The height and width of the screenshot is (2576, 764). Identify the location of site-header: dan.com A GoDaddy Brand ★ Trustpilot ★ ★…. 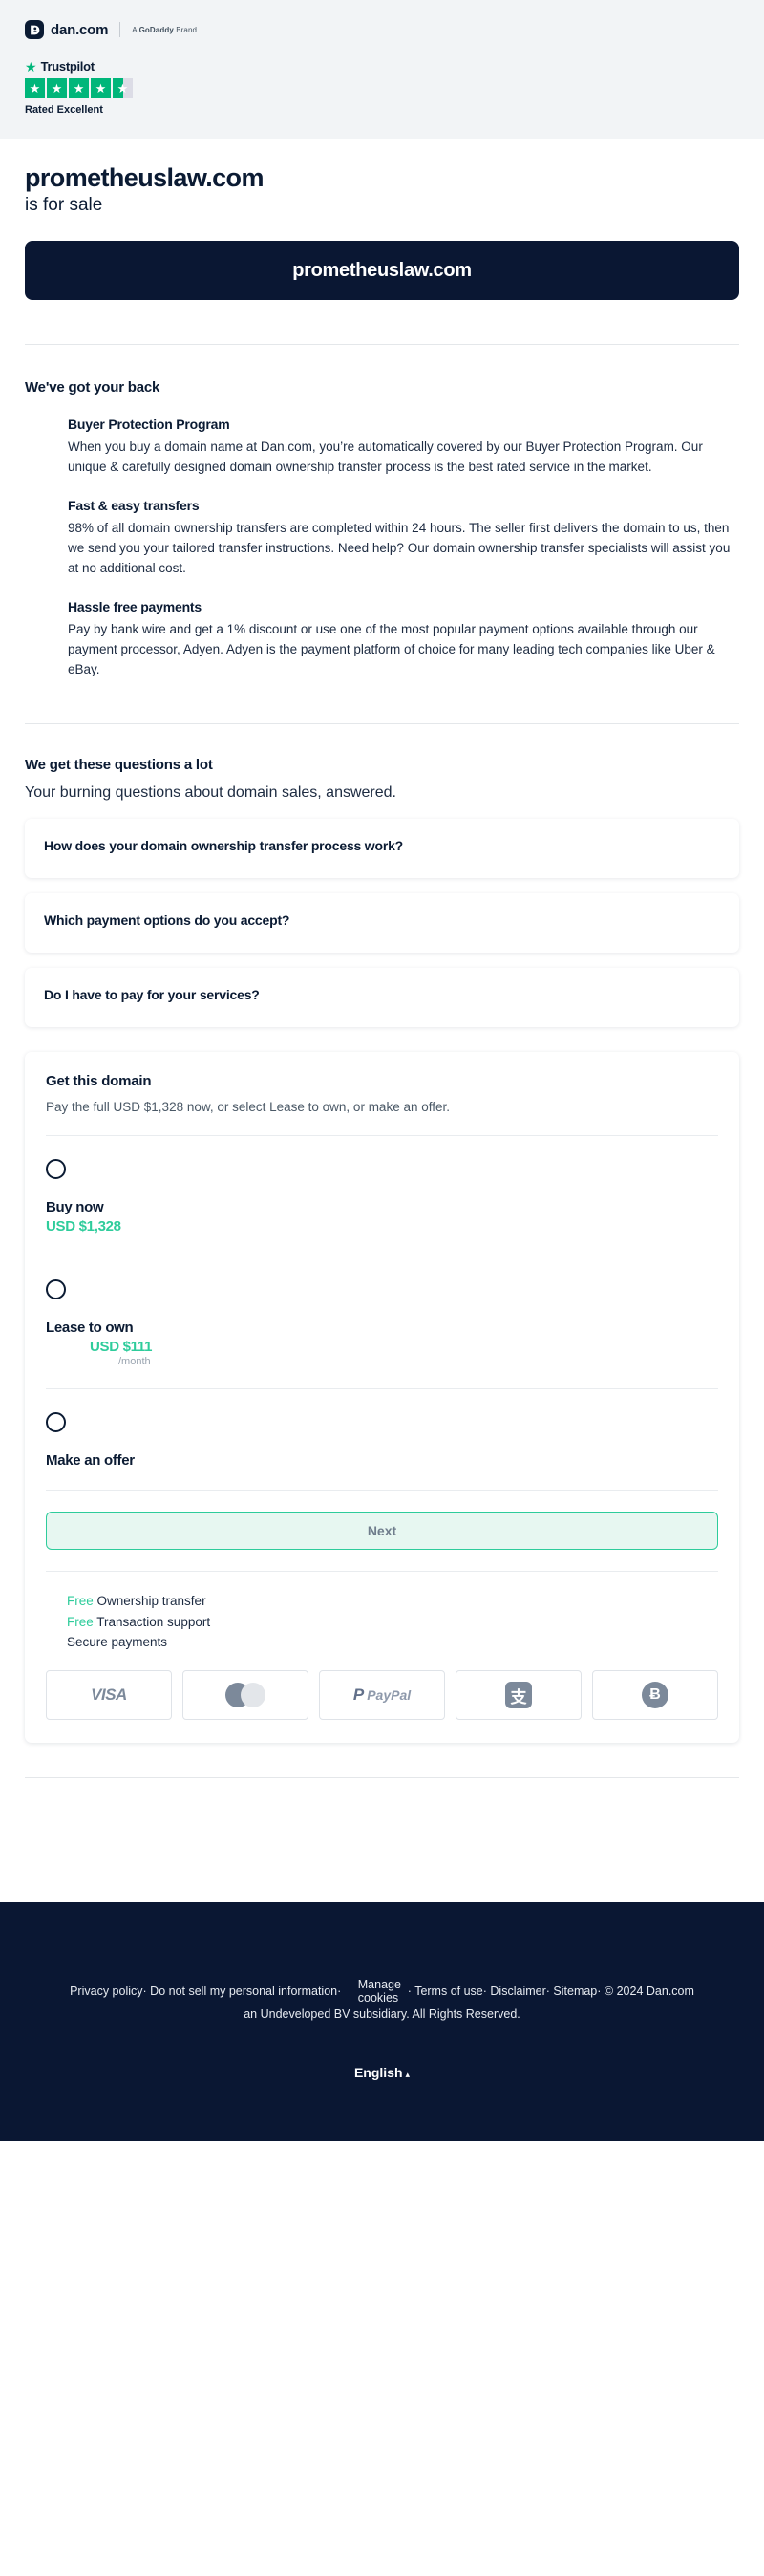
(382, 69).